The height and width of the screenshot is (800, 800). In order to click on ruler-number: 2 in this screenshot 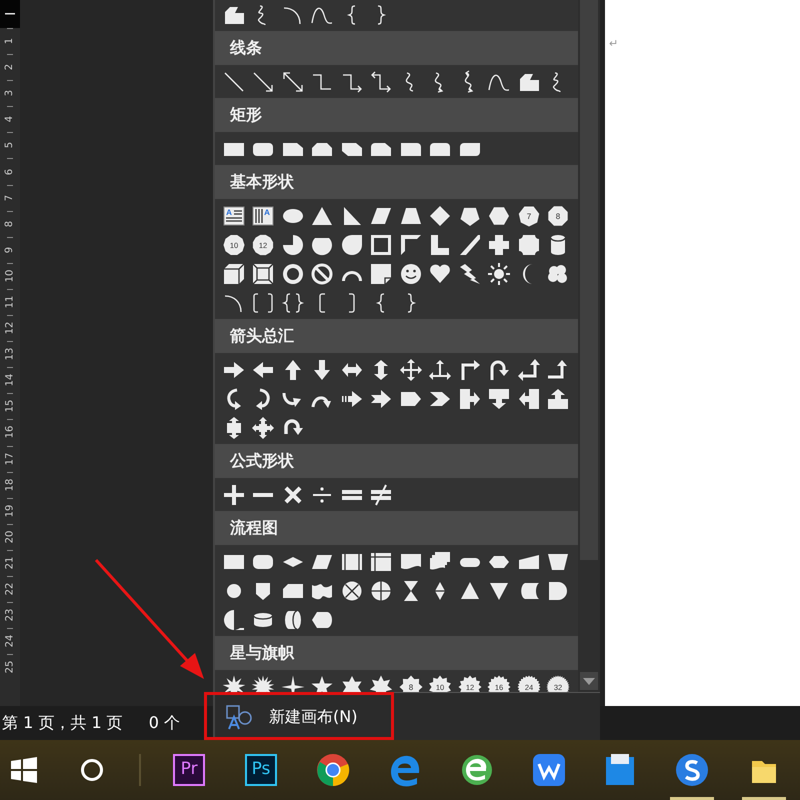, I will do `click(10, 67)`.